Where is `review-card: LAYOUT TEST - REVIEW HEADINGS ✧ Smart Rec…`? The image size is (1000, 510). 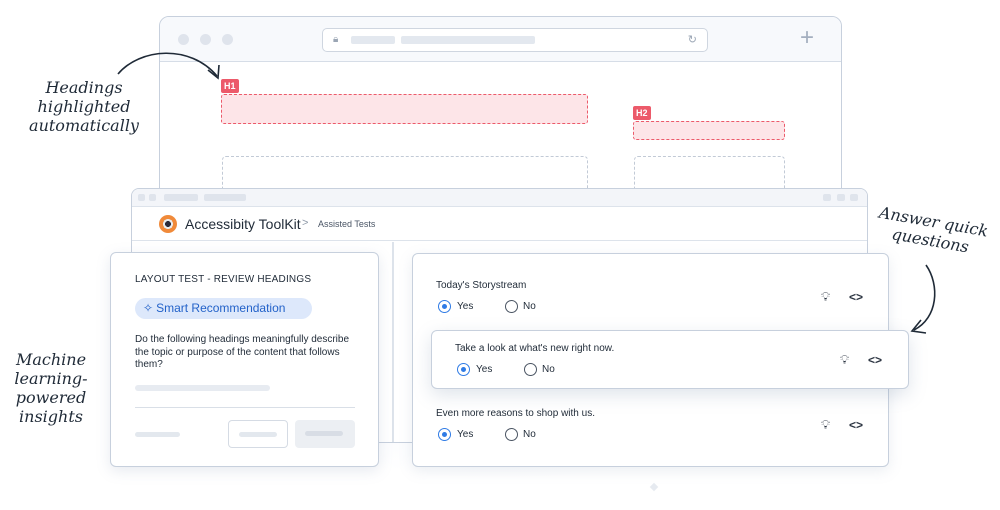
review-card: LAYOUT TEST - REVIEW HEADINGS ✧ Smart Rec… is located at coordinates (244, 359).